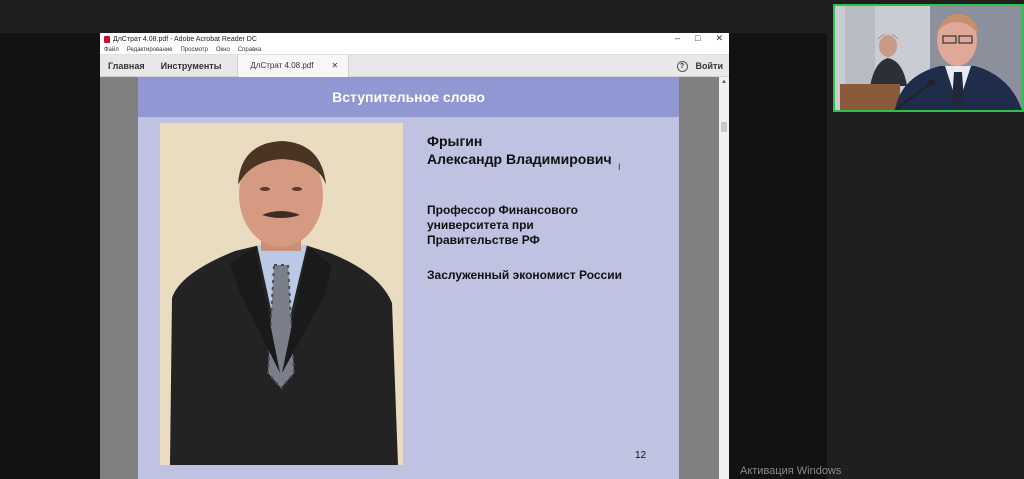 The width and height of the screenshot is (1024, 479). I want to click on scrollbar-thumb, so click(724, 127).